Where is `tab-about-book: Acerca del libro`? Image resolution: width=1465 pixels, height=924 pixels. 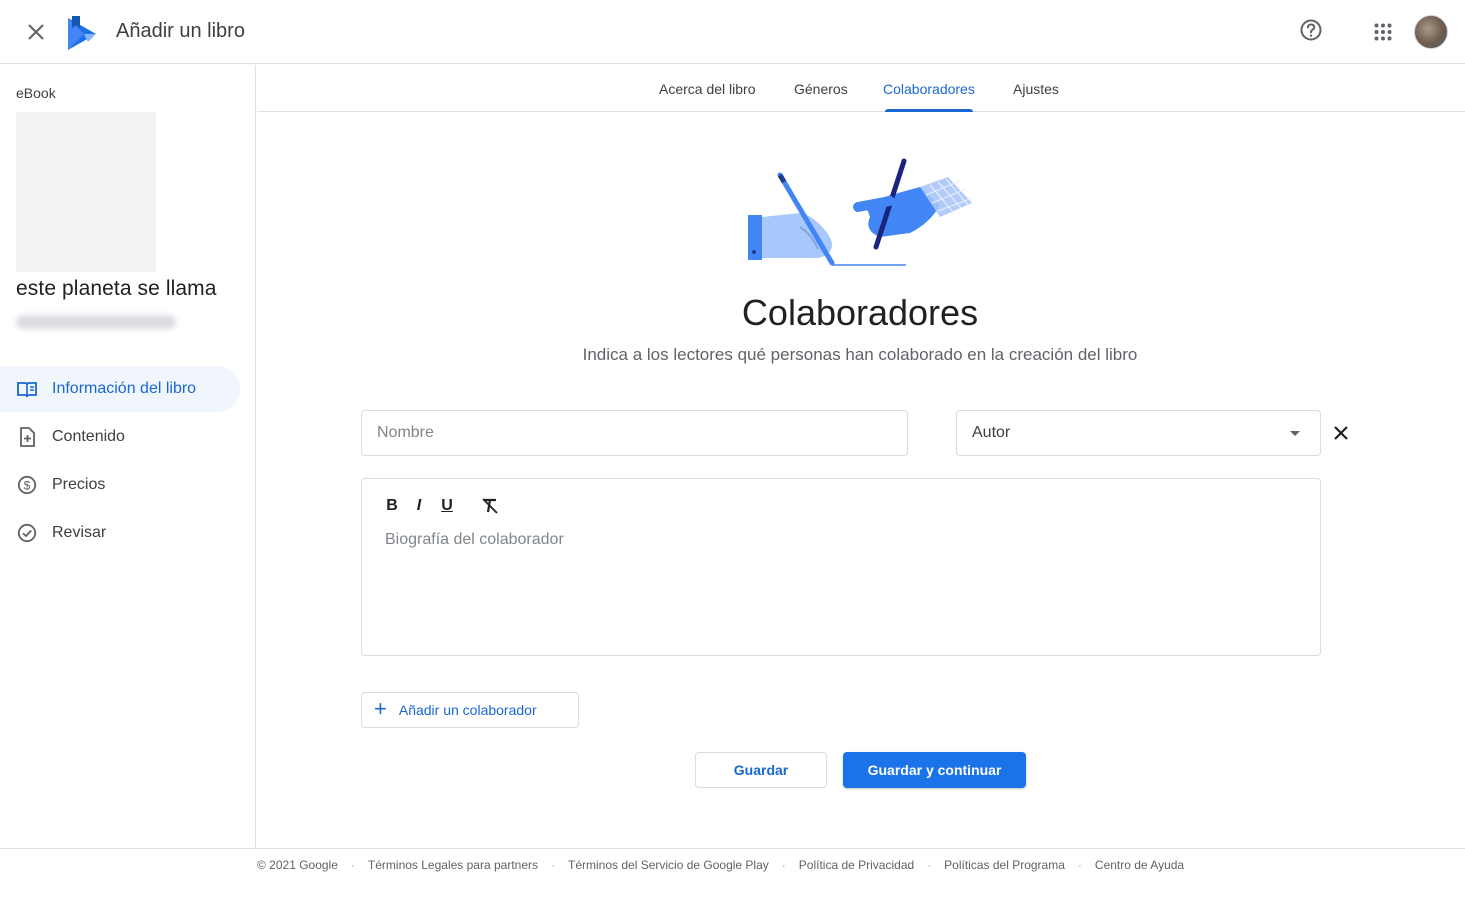
tab-about-book: Acerca del libro is located at coordinates (707, 88).